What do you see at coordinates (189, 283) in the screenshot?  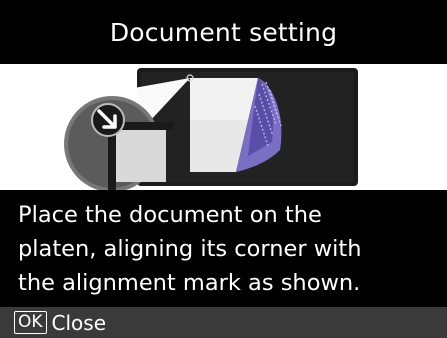 I see `instruction-line-3: the alignment mark as shown.` at bounding box center [189, 283].